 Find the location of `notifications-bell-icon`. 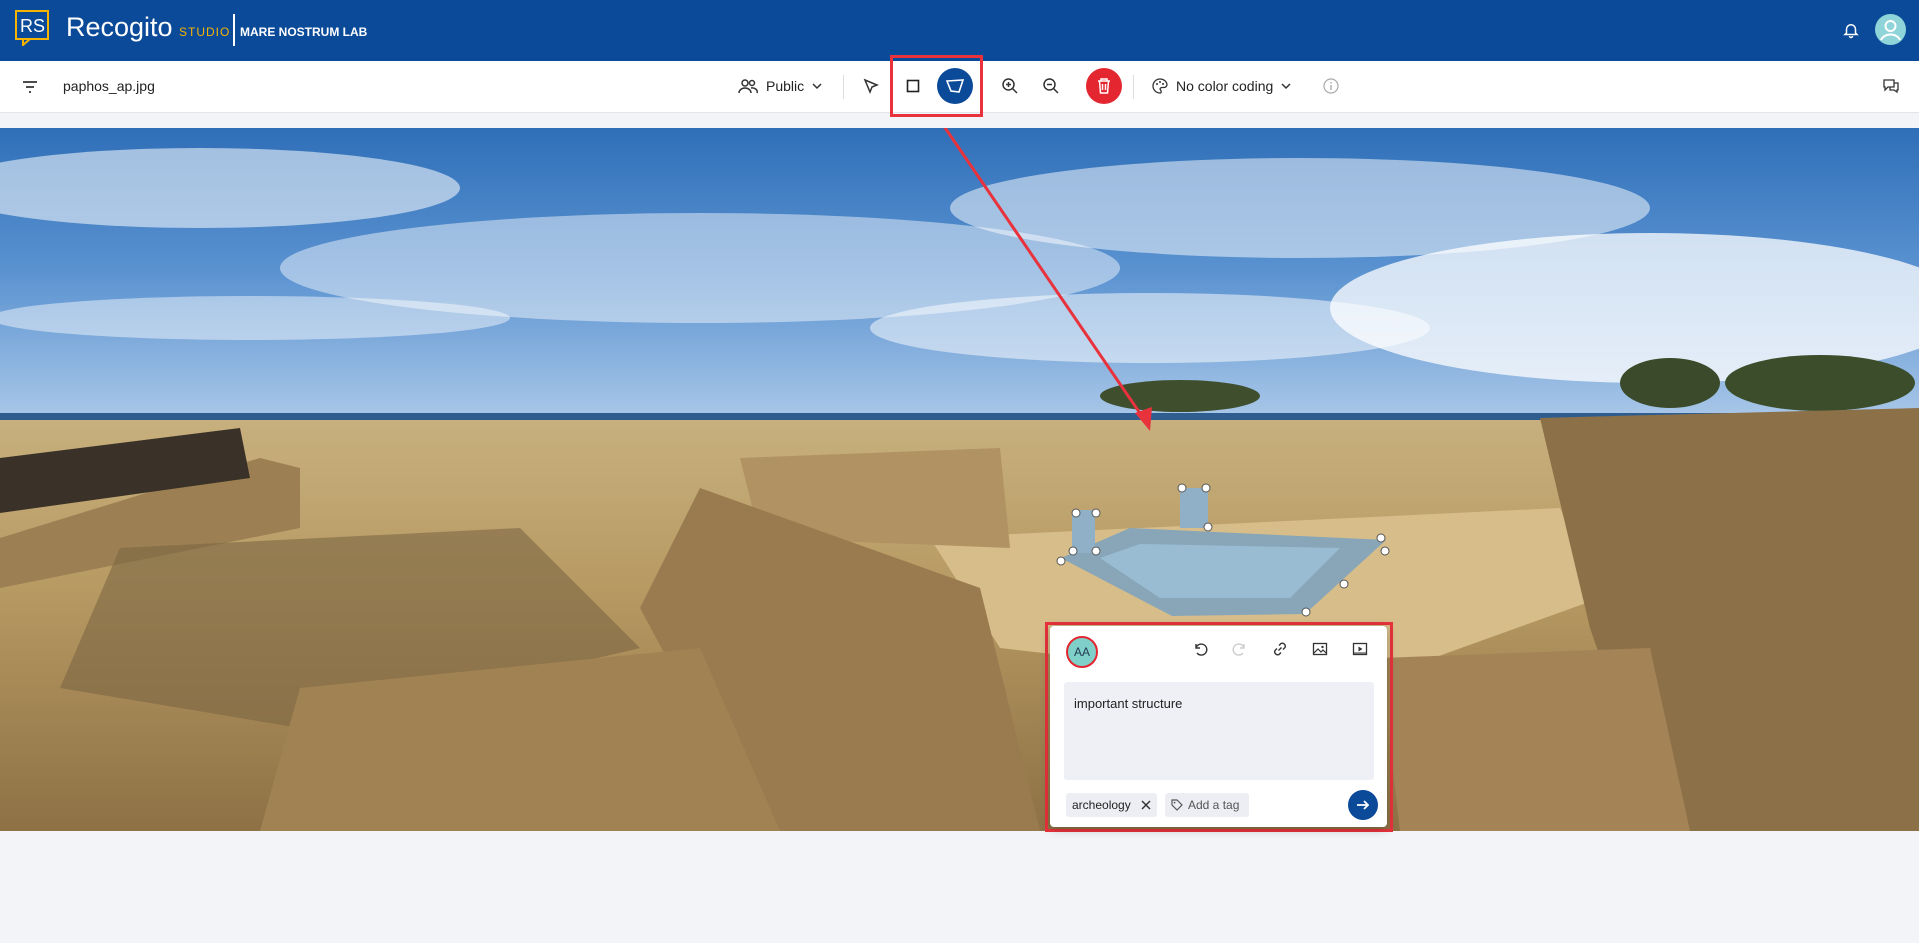

notifications-bell-icon is located at coordinates (1851, 30).